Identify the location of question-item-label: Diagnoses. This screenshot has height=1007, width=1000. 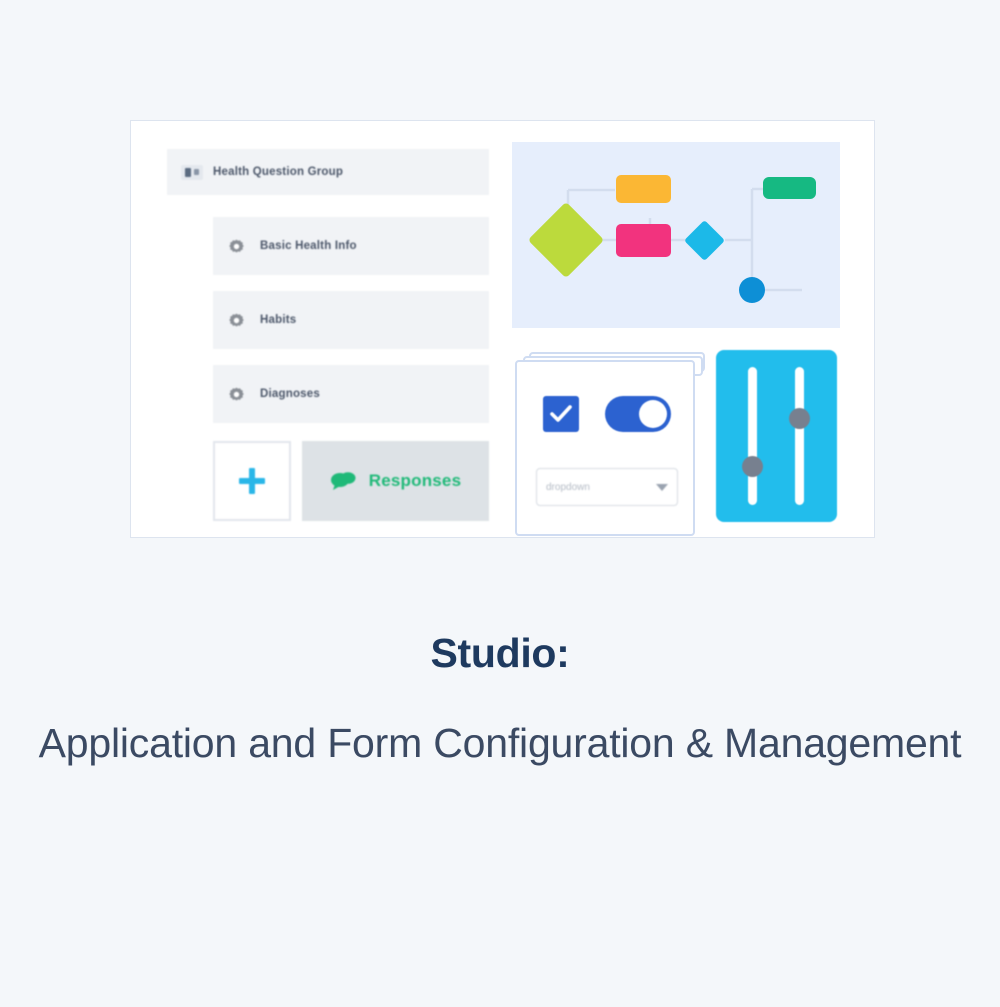
(290, 394).